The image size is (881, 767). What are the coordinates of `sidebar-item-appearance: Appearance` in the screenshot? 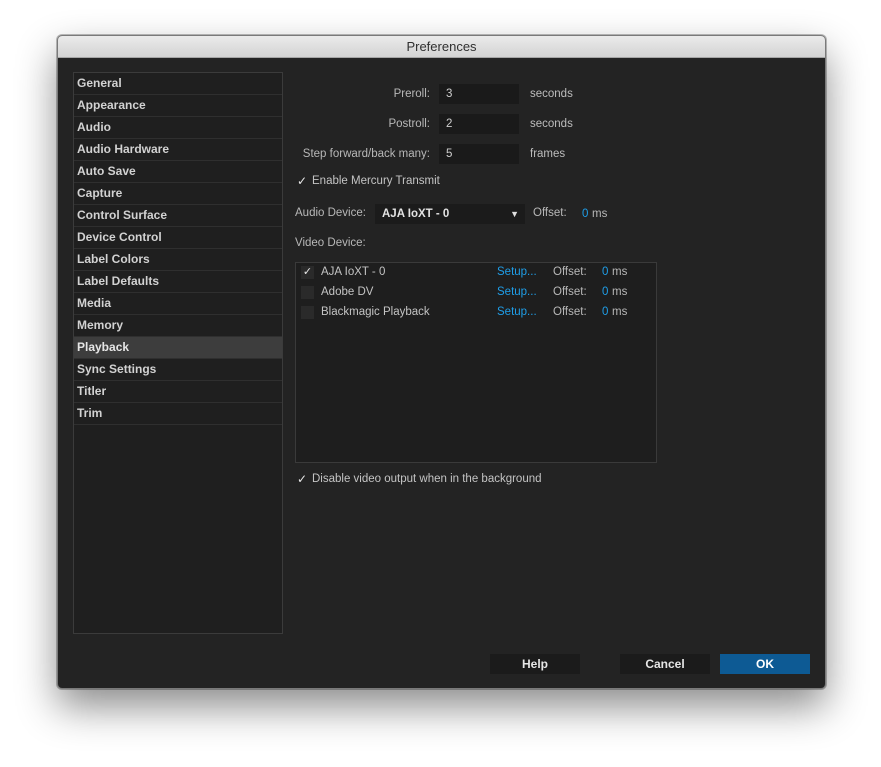 It's located at (178, 106).